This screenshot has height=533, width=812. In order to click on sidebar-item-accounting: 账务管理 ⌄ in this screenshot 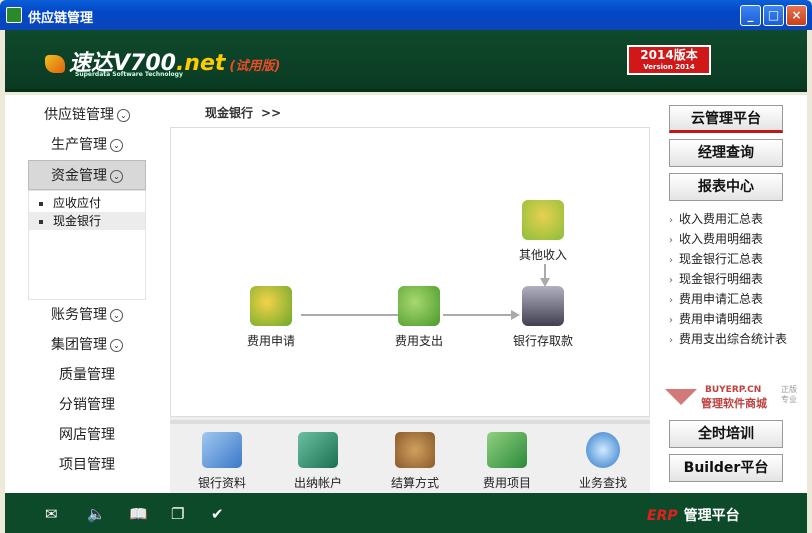, I will do `click(87, 315)`.